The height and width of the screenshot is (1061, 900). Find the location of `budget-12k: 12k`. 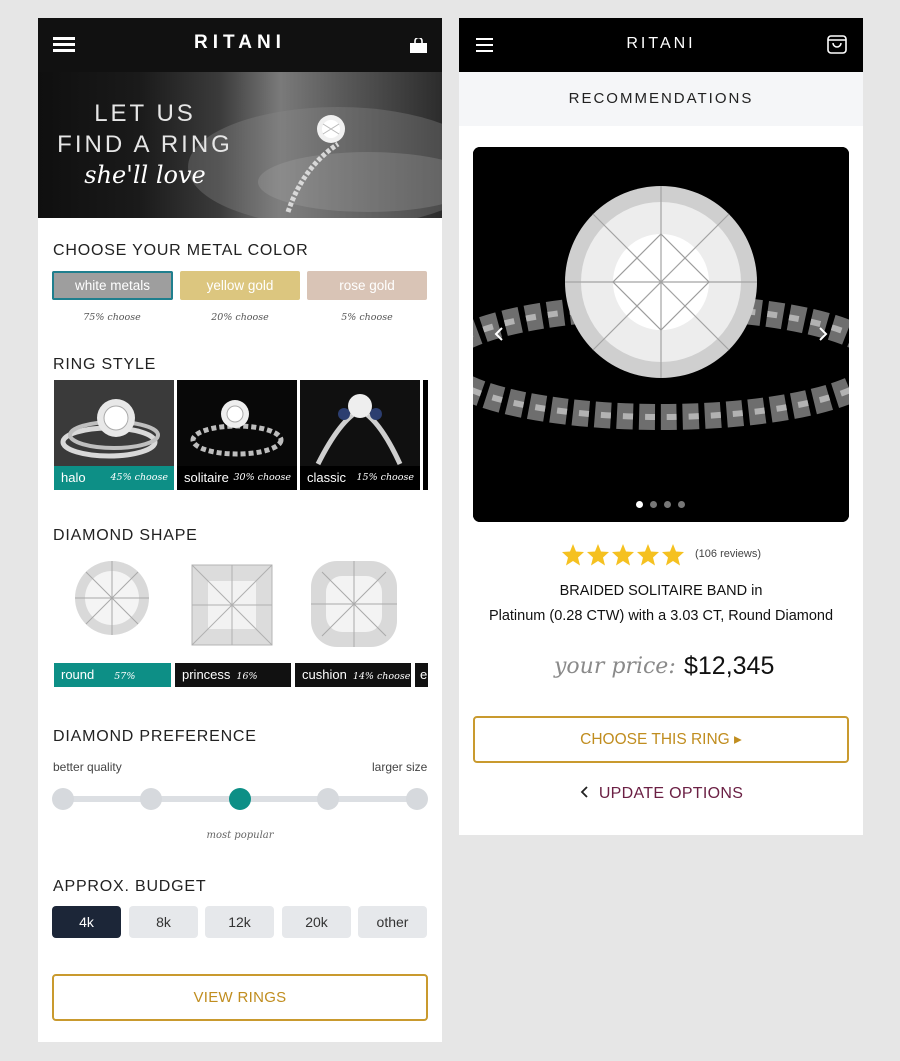

budget-12k: 12k is located at coordinates (239, 922).